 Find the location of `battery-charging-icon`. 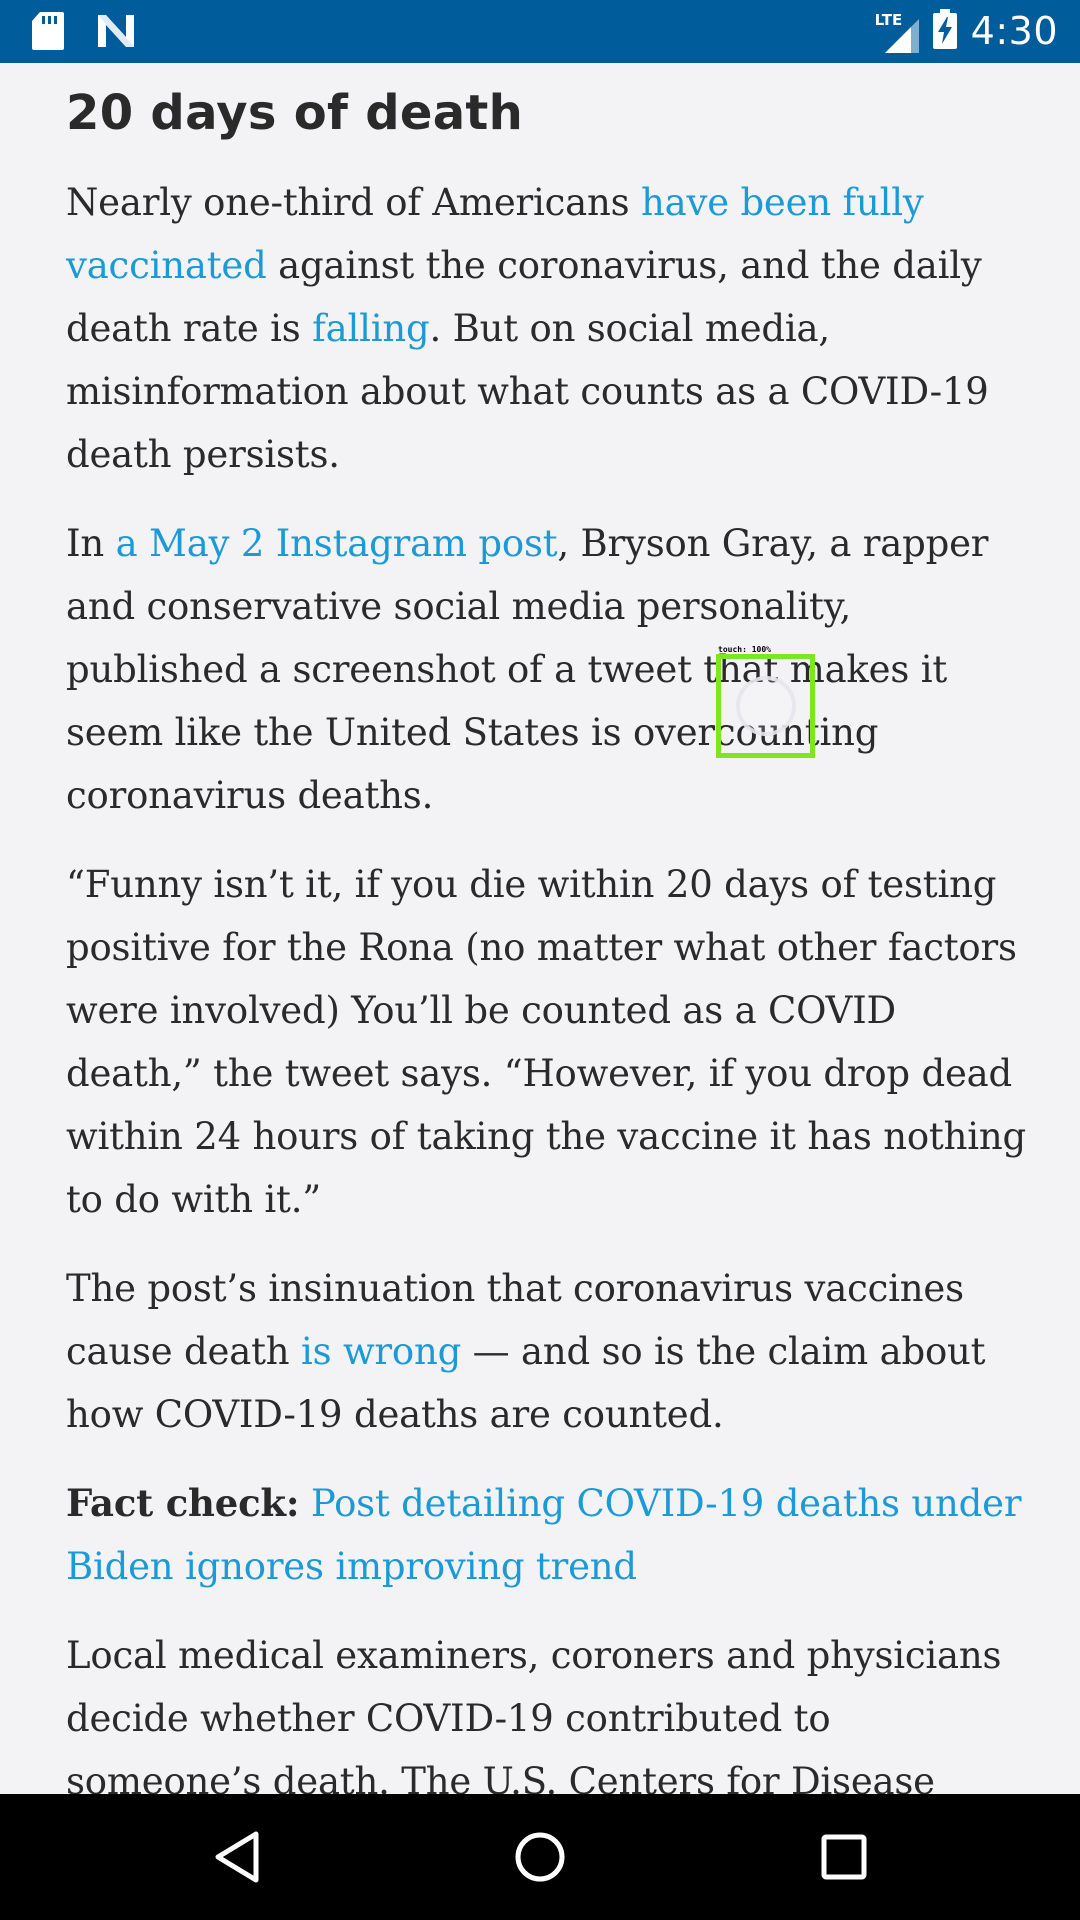

battery-charging-icon is located at coordinates (944, 31).